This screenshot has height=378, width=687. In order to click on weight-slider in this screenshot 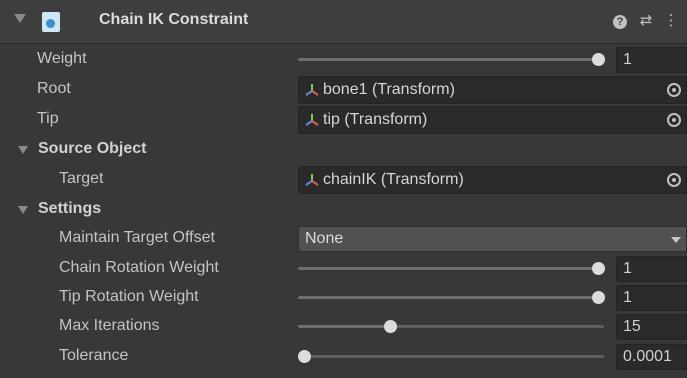, I will do `click(451, 59)`.